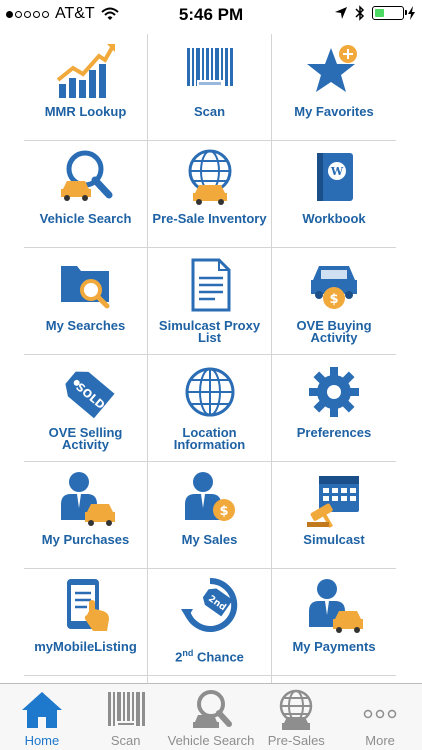 The height and width of the screenshot is (750, 422). I want to click on menu-item-label: Location Information, so click(209, 438).